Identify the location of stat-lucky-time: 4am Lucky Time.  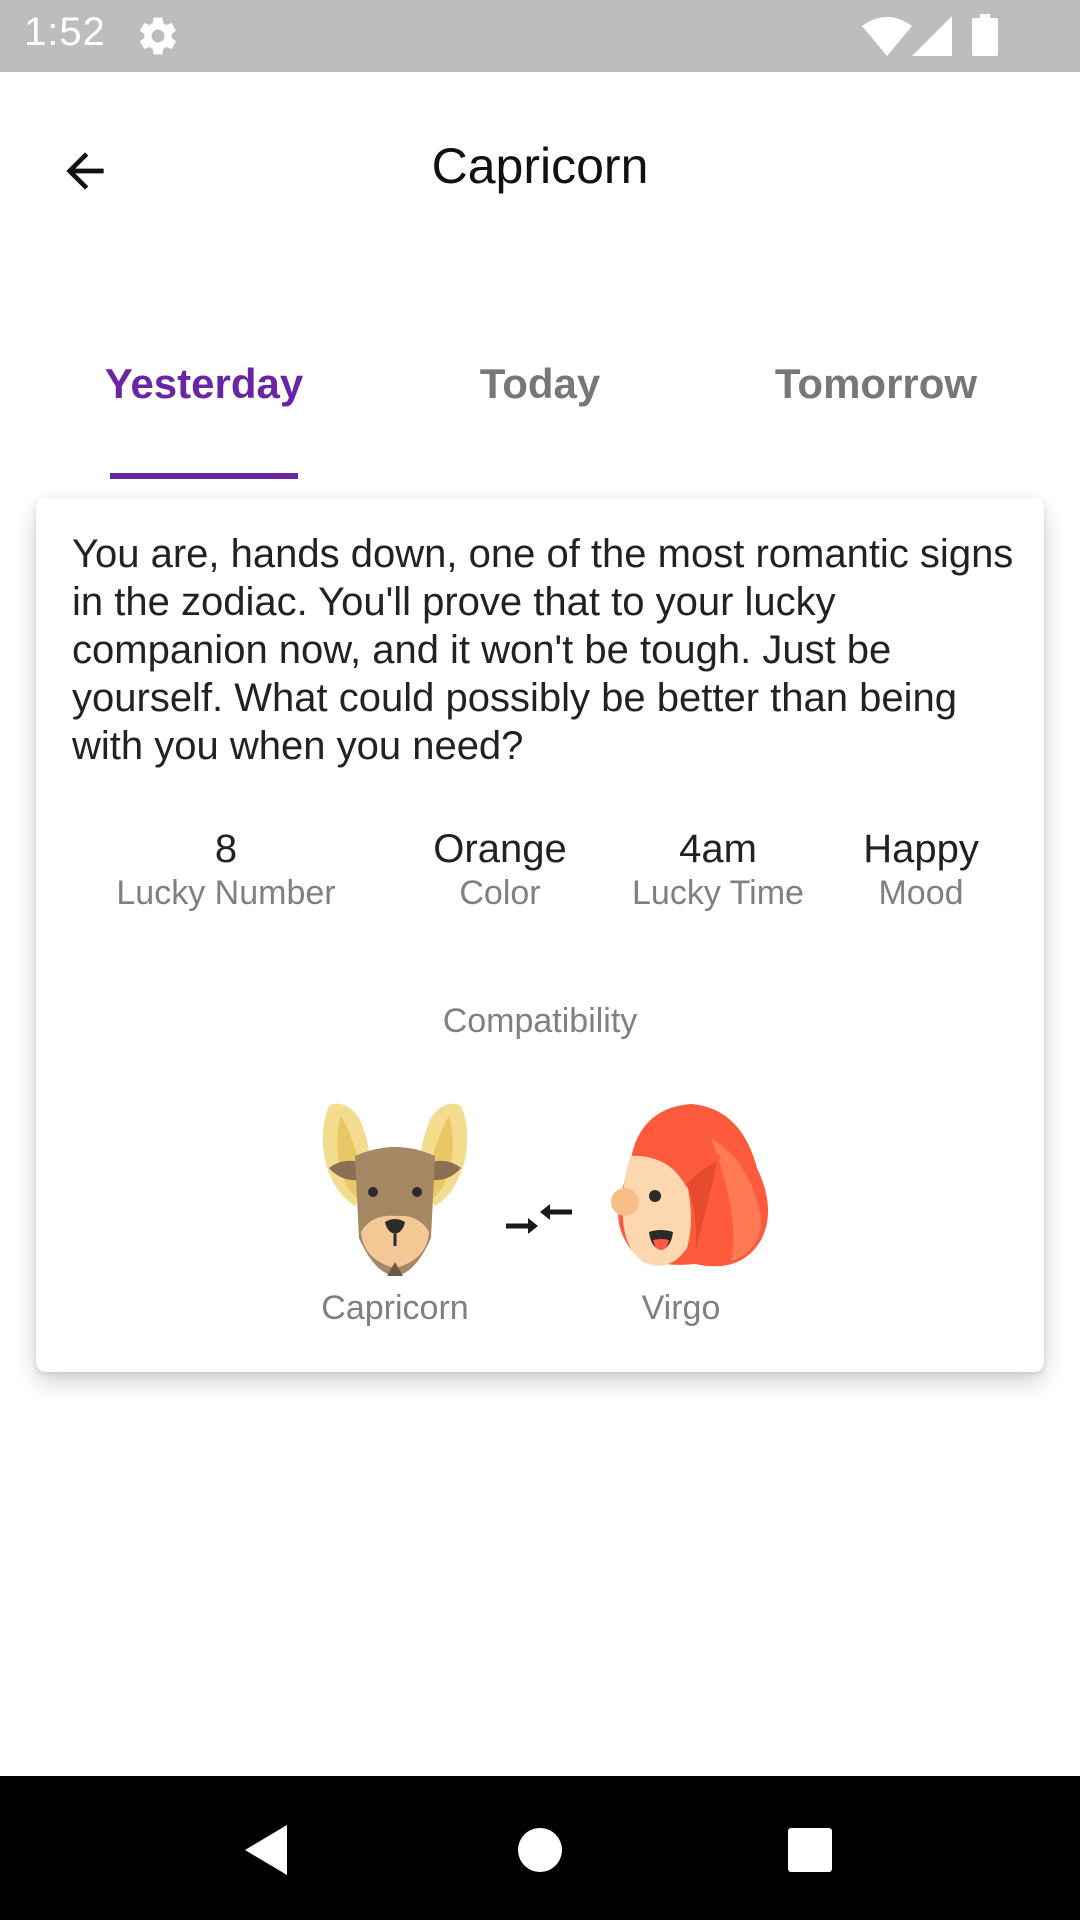
(718, 870).